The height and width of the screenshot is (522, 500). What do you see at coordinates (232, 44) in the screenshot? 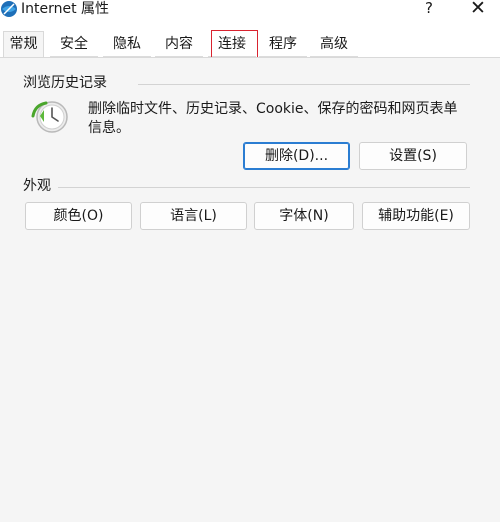
I see `tab-connections: 连接` at bounding box center [232, 44].